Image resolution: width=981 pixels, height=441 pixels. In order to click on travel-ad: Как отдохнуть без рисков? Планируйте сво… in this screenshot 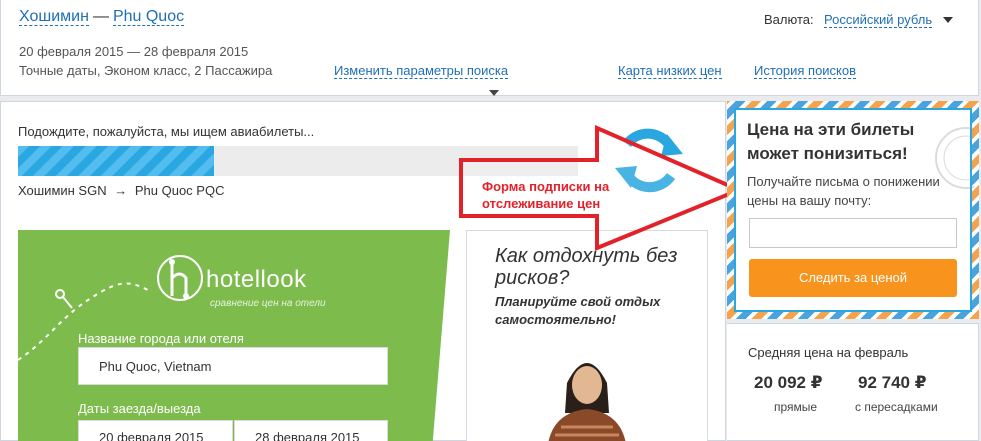, I will do `click(587, 335)`.